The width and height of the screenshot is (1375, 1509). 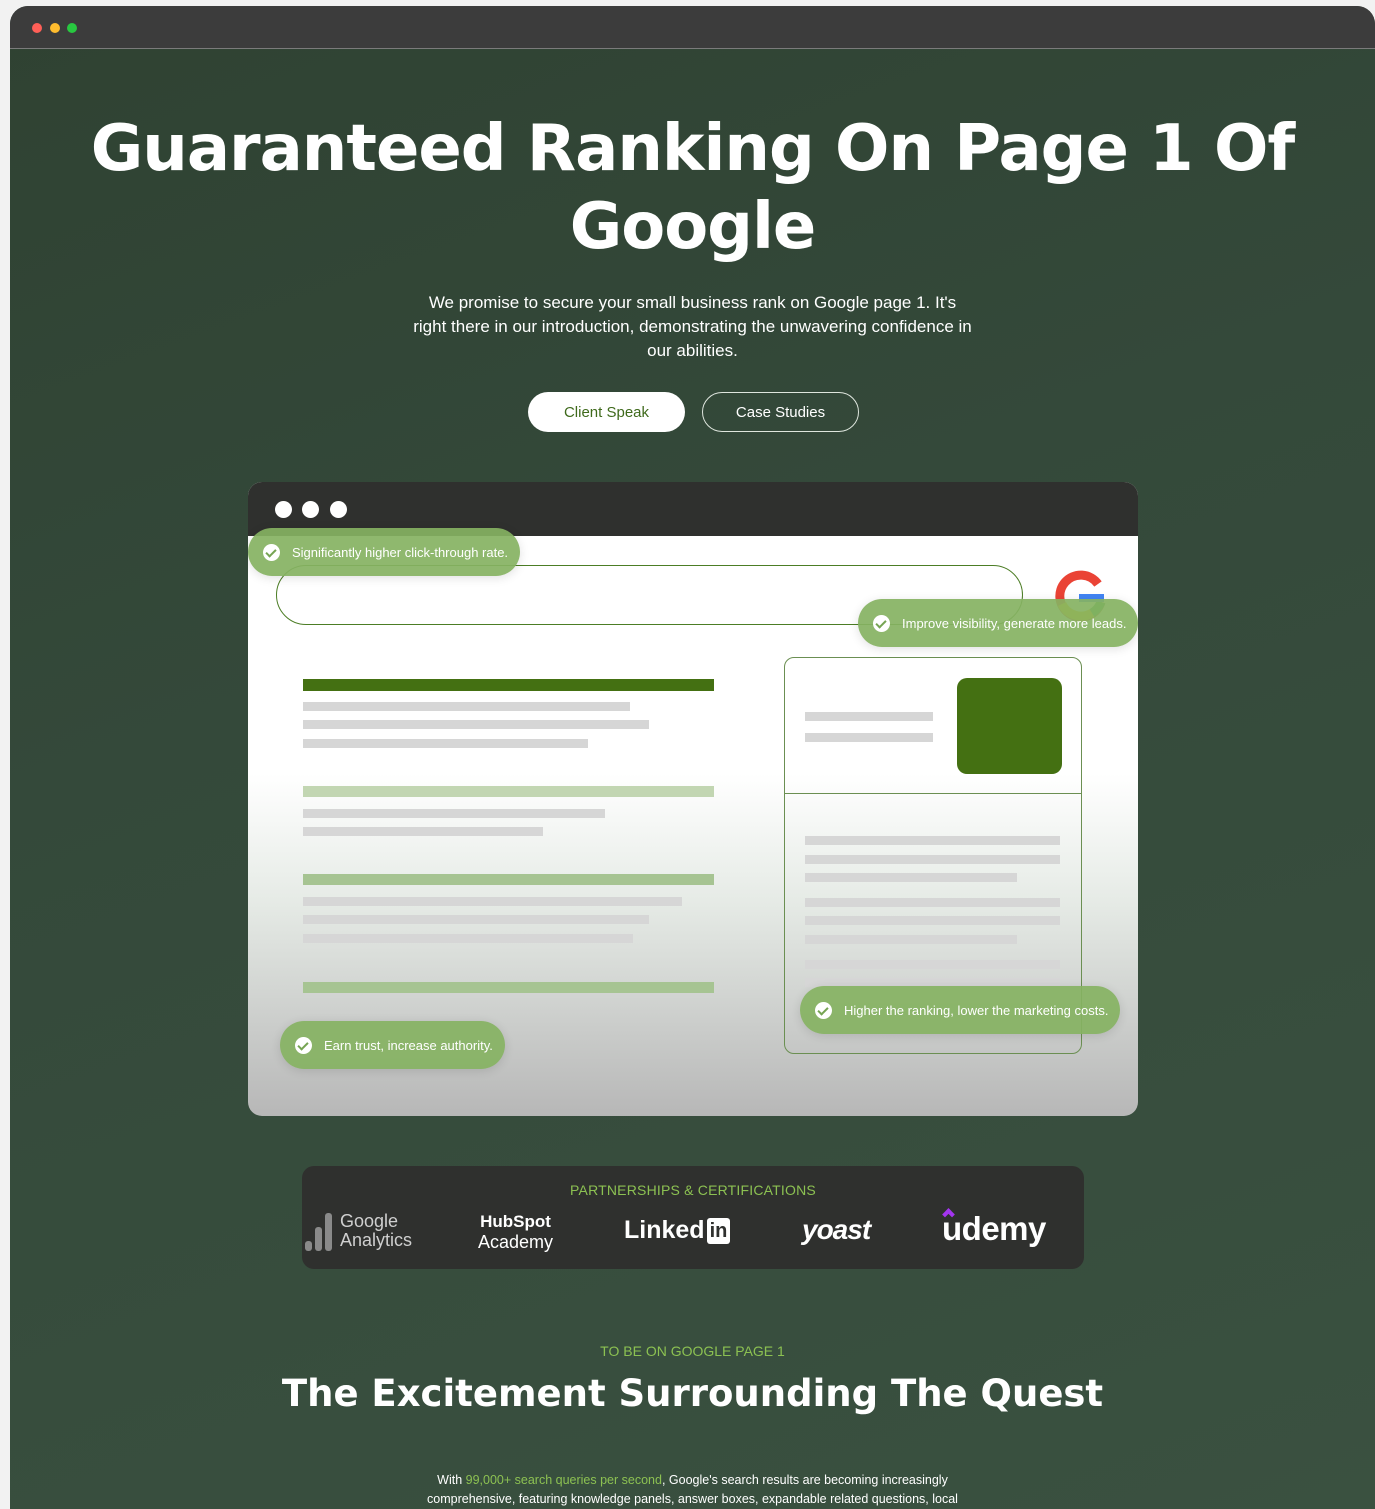 I want to click on udemy-logo: udemy, so click(x=994, y=1228).